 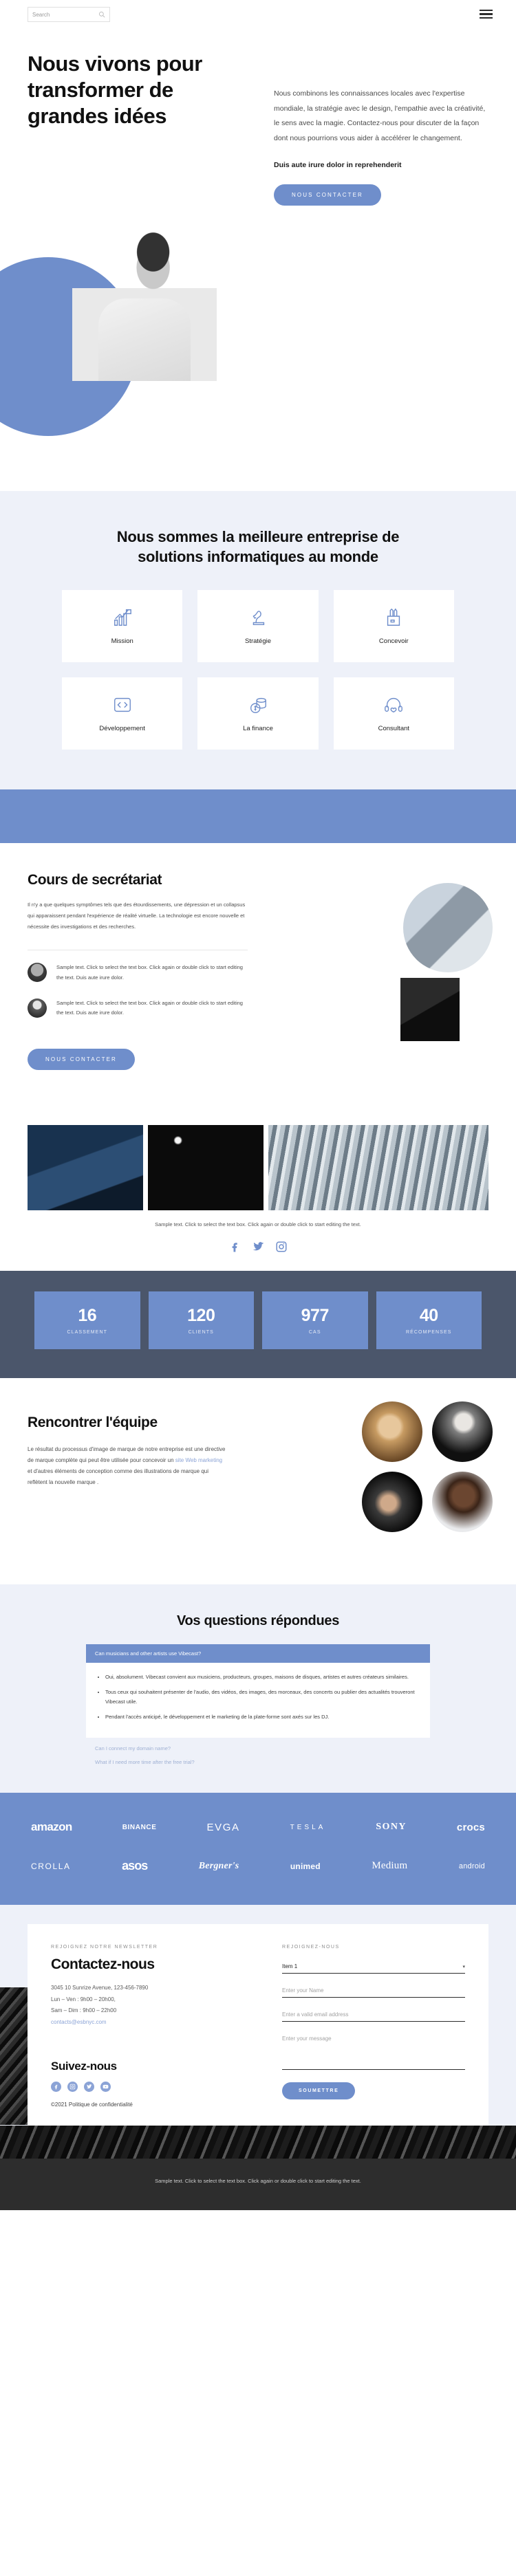 What do you see at coordinates (258, 1827) in the screenshot?
I see `brand-row-1: amazon BINANCE EVGA TESLA SONY crocs` at bounding box center [258, 1827].